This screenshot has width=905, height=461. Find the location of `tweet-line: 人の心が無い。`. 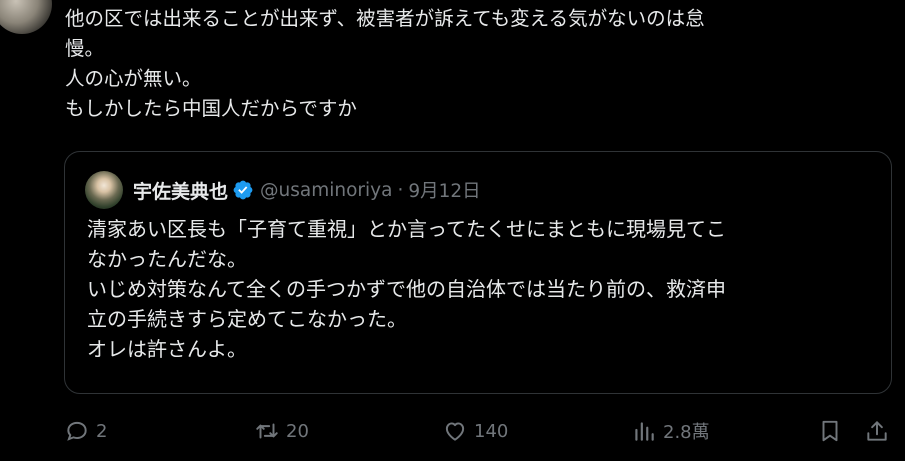

tweet-line: 人の心が無い。 is located at coordinates (133, 78).